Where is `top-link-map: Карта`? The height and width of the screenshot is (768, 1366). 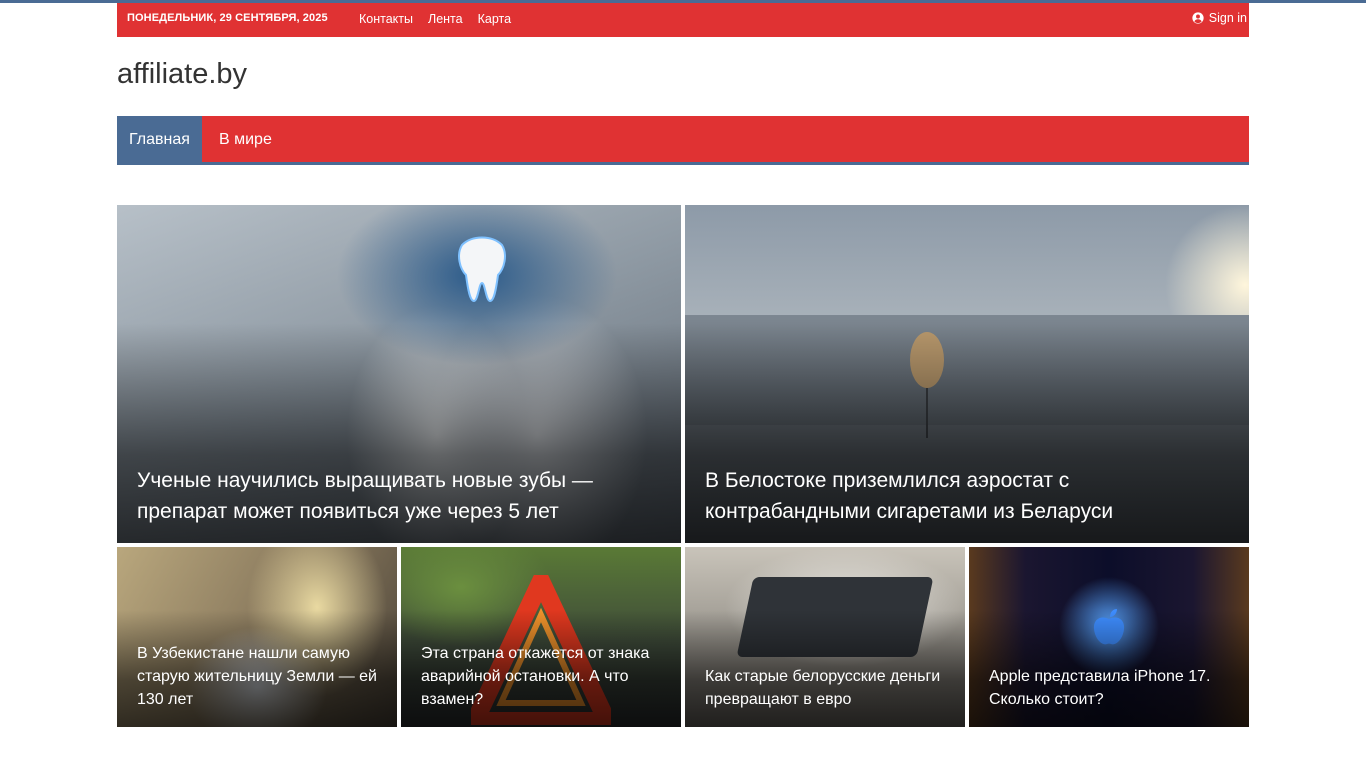 top-link-map: Карта is located at coordinates (494, 19).